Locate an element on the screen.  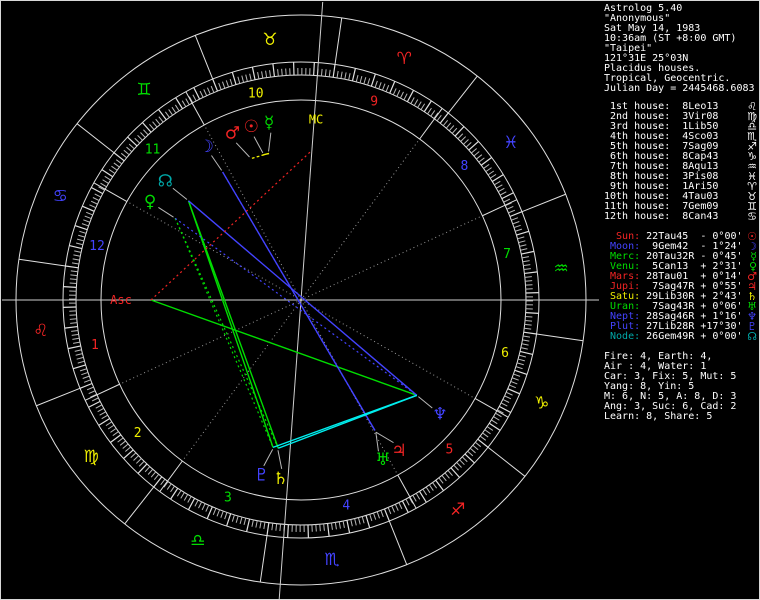
sign-glyph-sagittarius: ♐ is located at coordinates (457, 510).